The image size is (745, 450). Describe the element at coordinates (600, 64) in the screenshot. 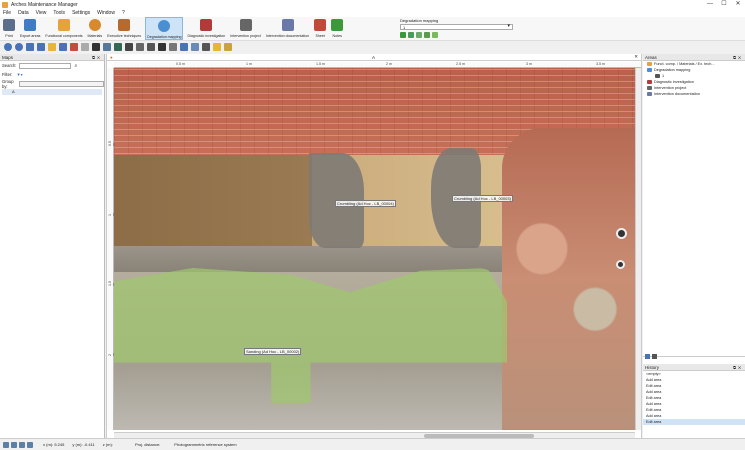

I see `ruler-top-label: 3.5 m` at that location.